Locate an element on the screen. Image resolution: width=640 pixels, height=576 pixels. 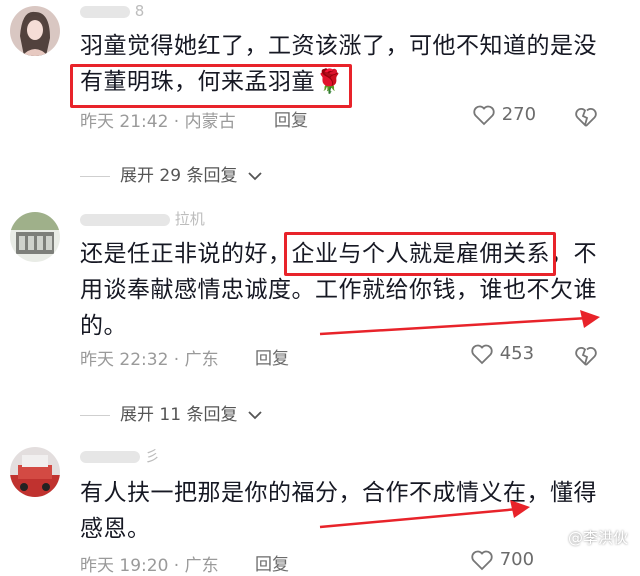
expand-replies-button: 展开 29 条回复 is located at coordinates (171, 173).